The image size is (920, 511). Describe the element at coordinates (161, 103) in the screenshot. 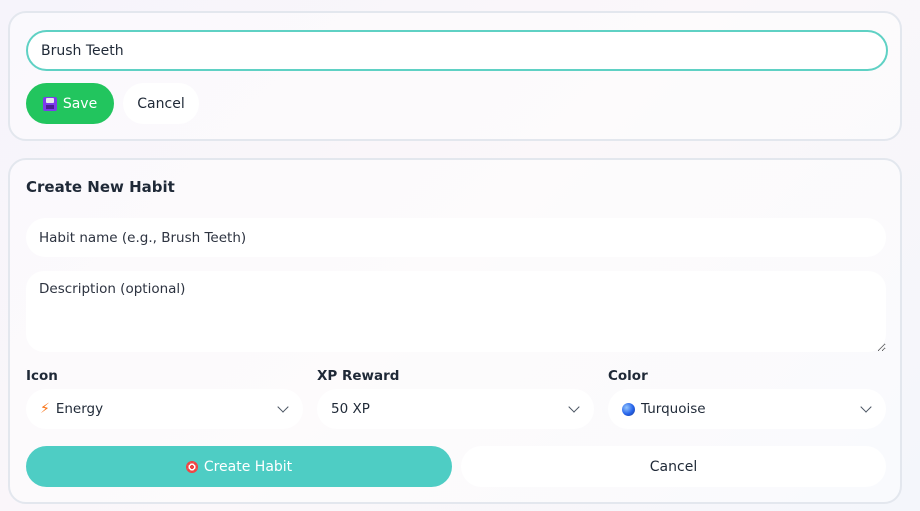

I see `cancel-edit-button: Cancel` at that location.